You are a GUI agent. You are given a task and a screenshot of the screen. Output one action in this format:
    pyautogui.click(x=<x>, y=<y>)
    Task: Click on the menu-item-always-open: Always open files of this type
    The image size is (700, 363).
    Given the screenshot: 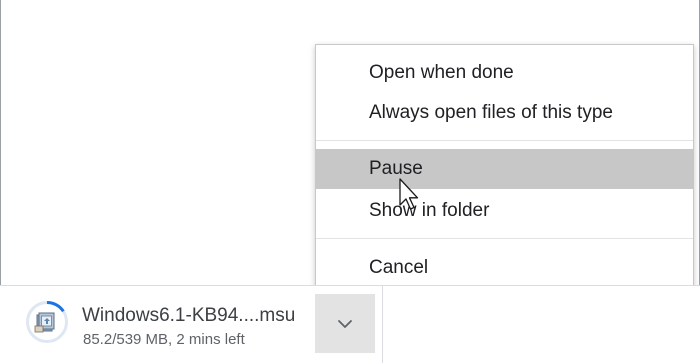 What is the action you would take?
    pyautogui.click(x=504, y=113)
    